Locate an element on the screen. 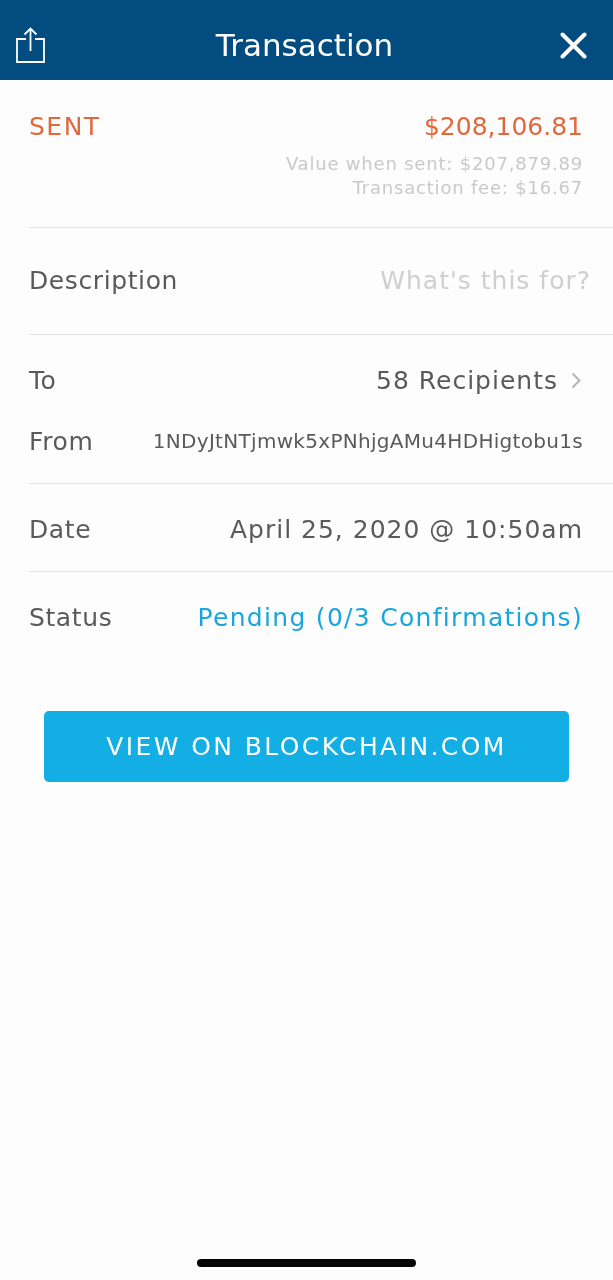  field-label: Description is located at coordinates (103, 280).